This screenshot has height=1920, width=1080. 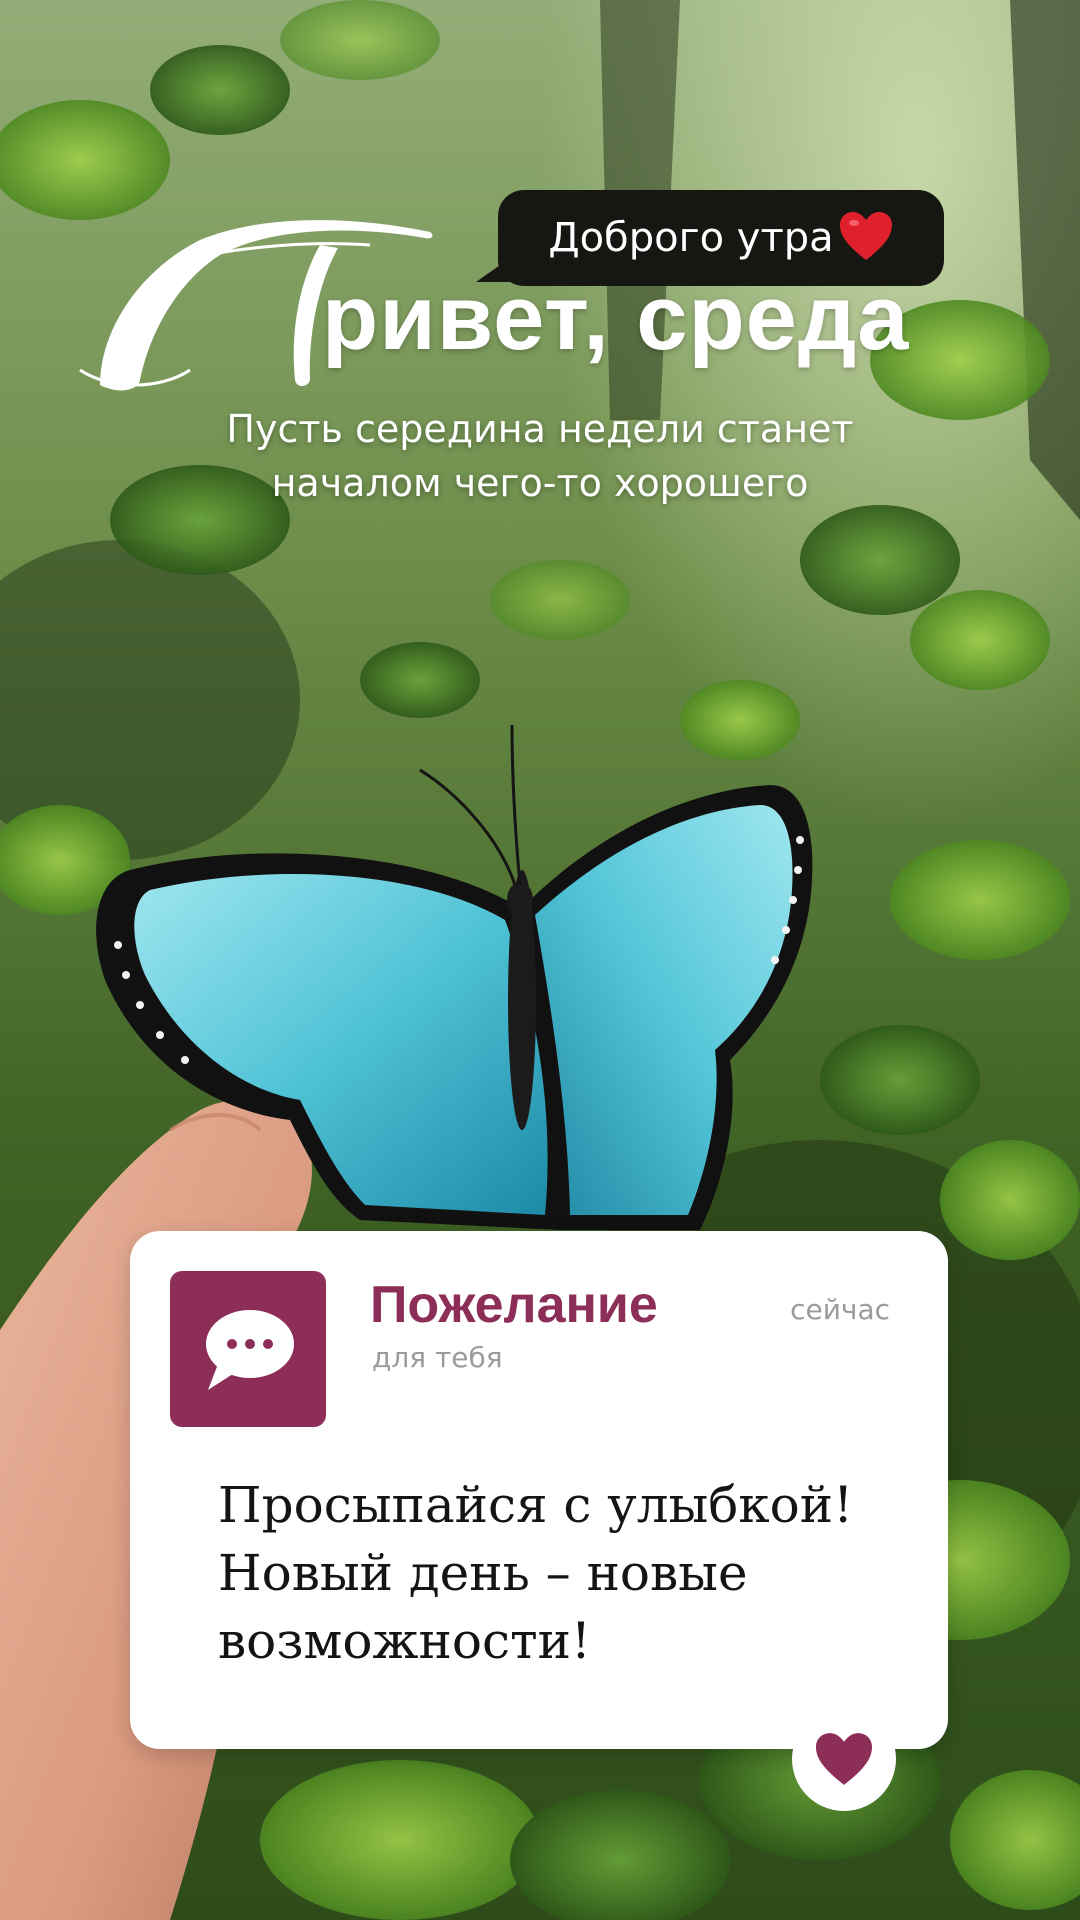 I want to click on notification-subtitle: для тебя, so click(x=437, y=1357).